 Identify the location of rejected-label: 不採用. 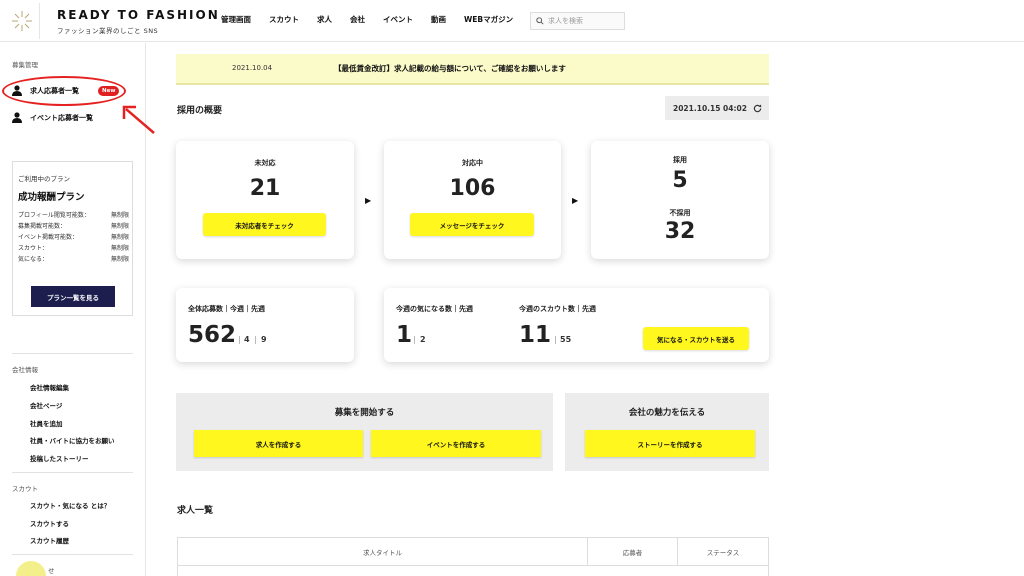
(680, 213).